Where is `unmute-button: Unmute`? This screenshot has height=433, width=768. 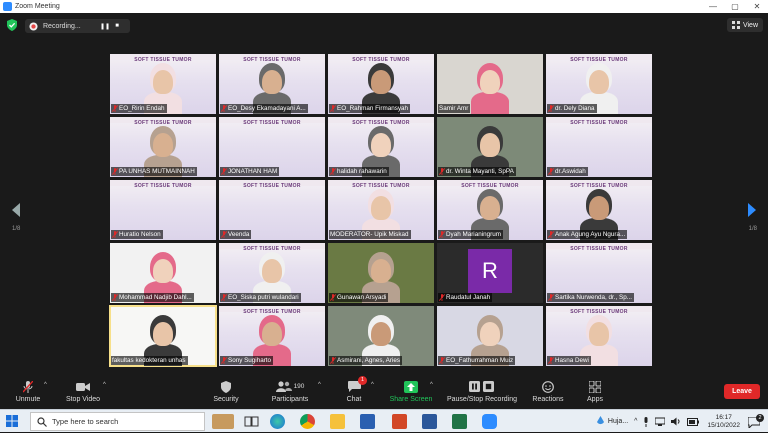
unmute-button: Unmute is located at coordinates (28, 391).